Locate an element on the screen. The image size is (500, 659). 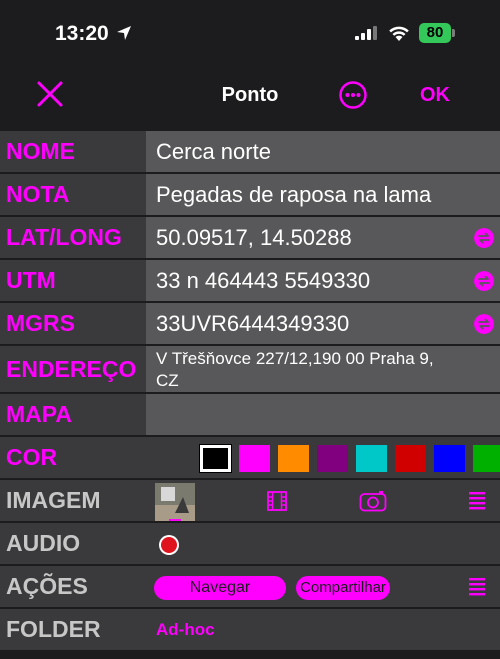
mgrs-field: 33UVR6444349330 is located at coordinates (323, 323).